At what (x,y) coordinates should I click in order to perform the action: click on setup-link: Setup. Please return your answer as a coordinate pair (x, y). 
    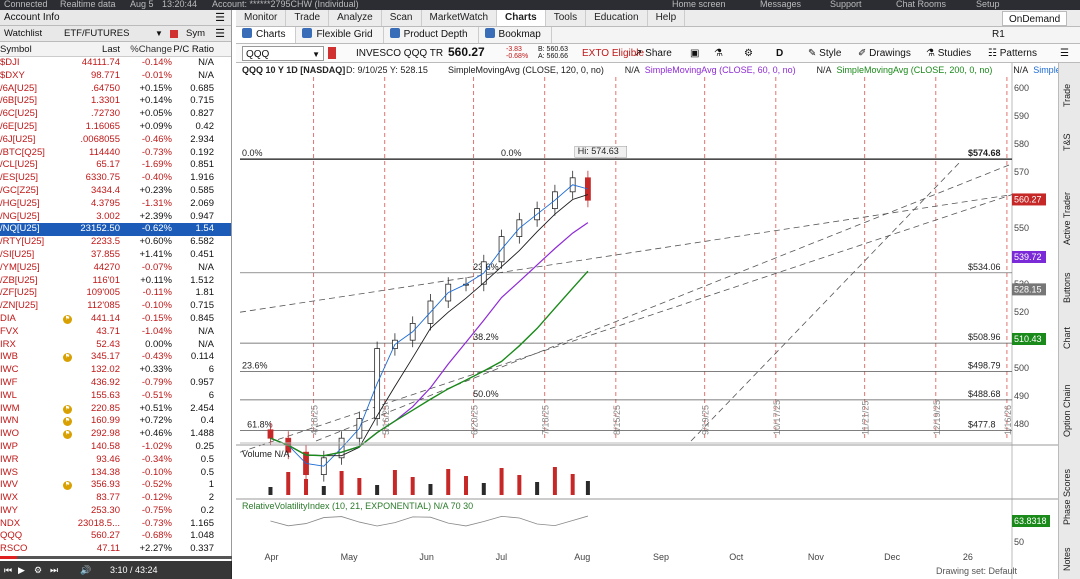
    Looking at the image, I should click on (988, 4).